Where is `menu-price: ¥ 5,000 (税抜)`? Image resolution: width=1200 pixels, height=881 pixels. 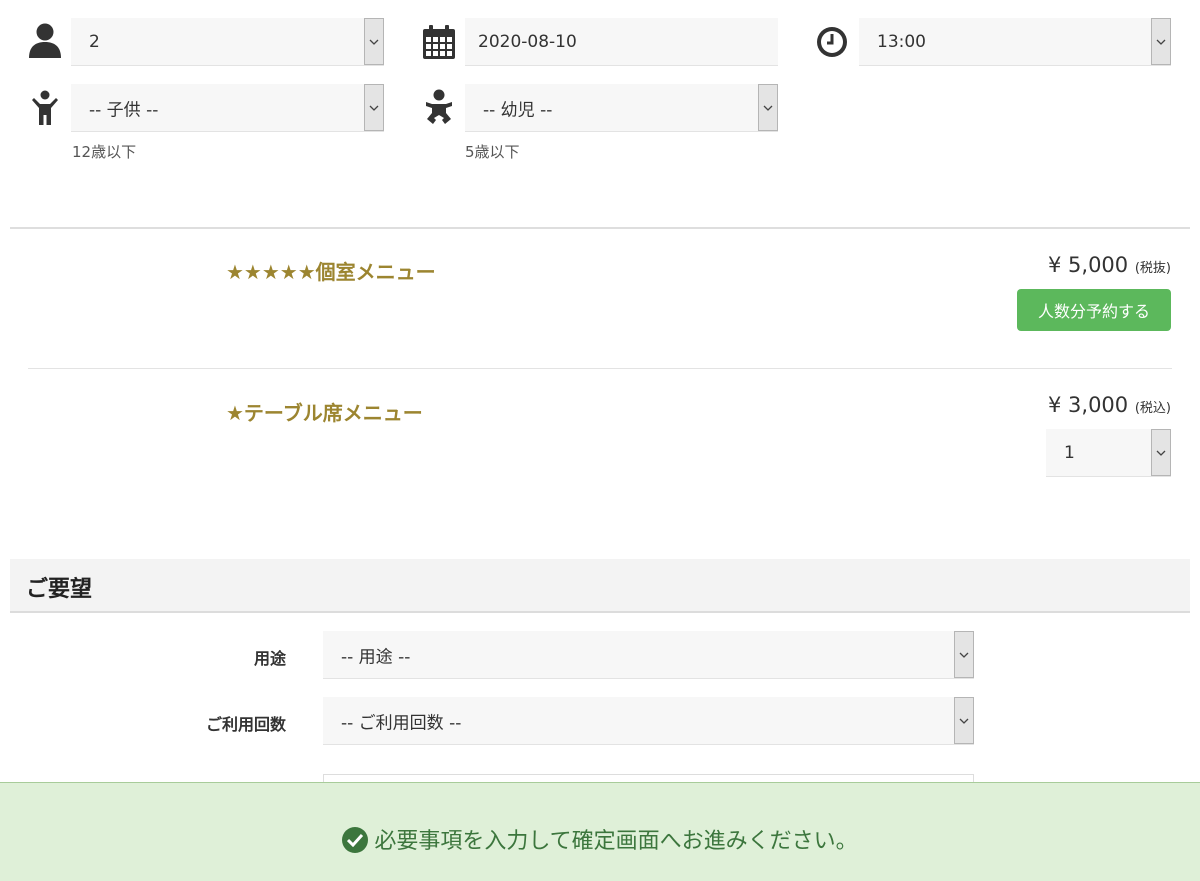
menu-price: ¥ 5,000 (税抜) is located at coordinates (1109, 265).